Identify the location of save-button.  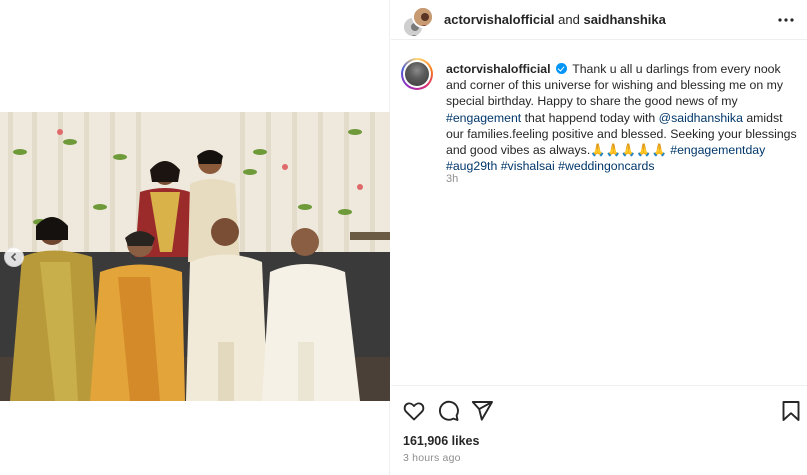
(791, 411).